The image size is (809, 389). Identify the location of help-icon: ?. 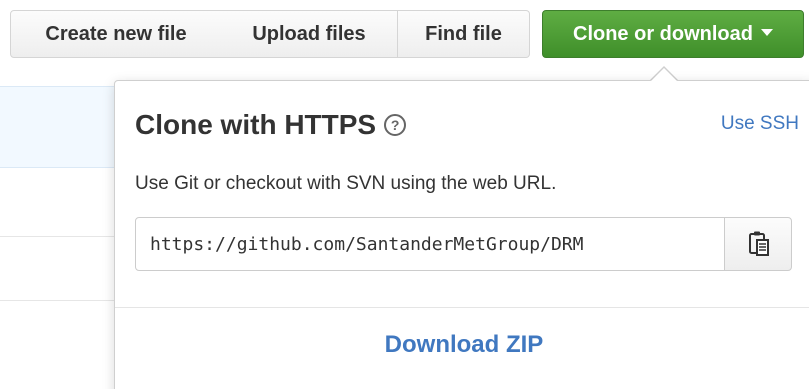
(395, 124).